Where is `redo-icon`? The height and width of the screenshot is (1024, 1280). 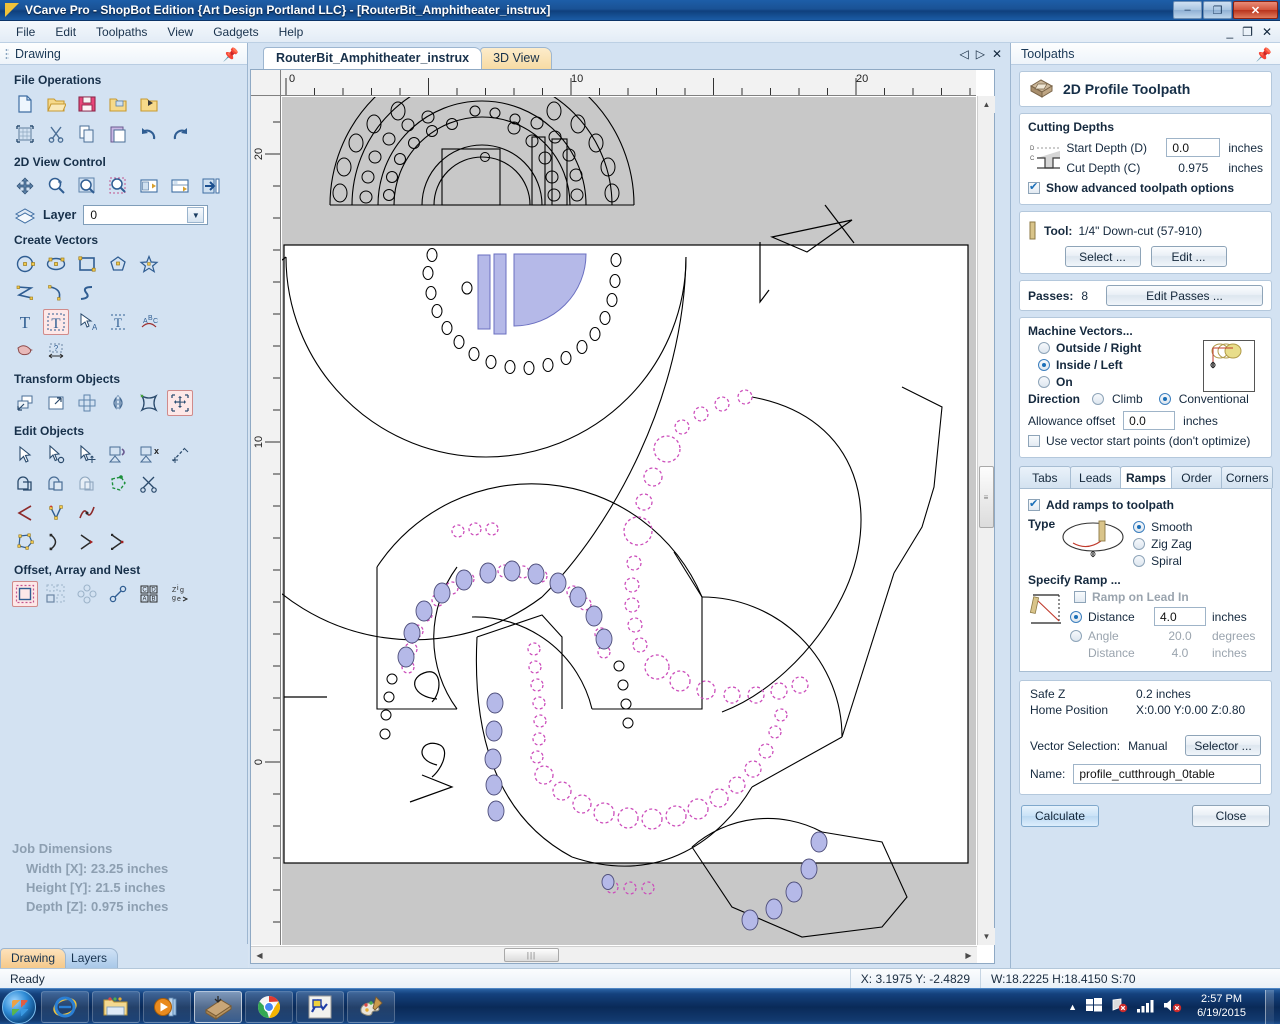
redo-icon is located at coordinates (180, 134).